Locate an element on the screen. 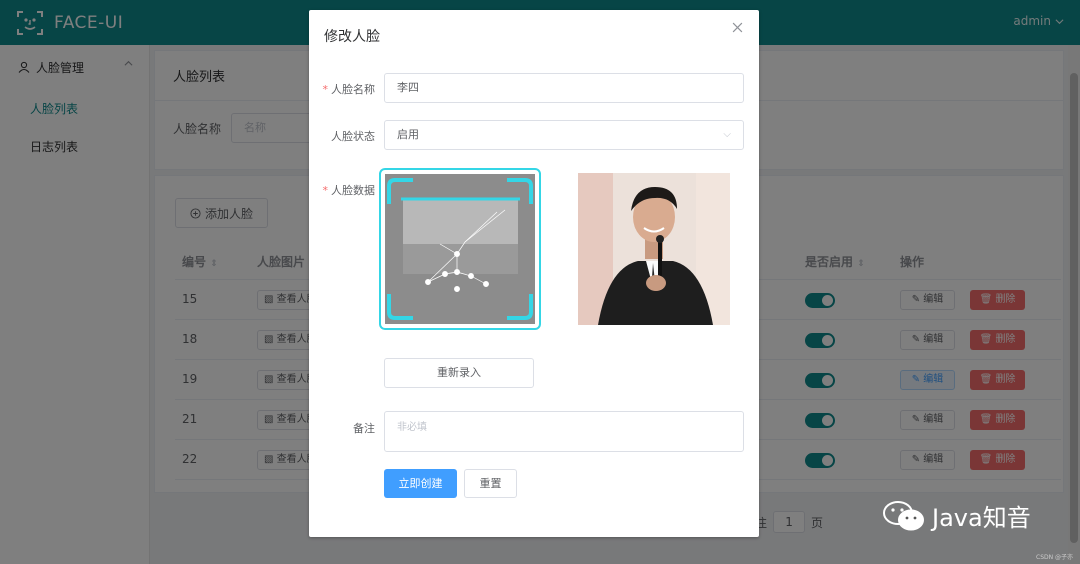 The height and width of the screenshot is (564, 1080). chevron-down-icon: ⌵ is located at coordinates (727, 134).